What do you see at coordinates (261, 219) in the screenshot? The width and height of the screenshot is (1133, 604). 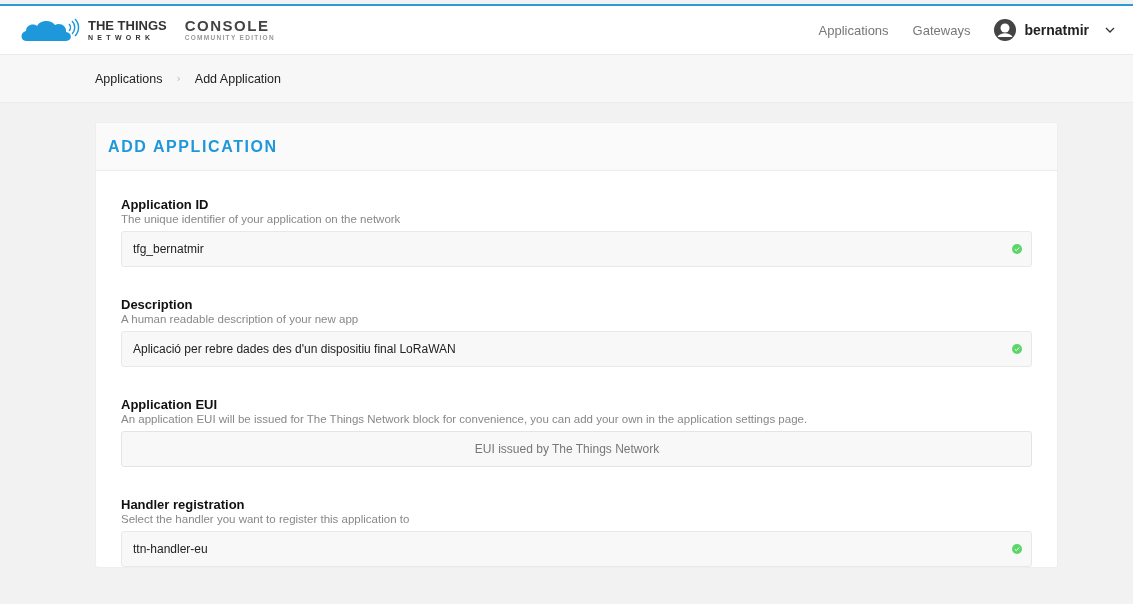 I see `field-description: The unique identifier of your application on the network` at bounding box center [261, 219].